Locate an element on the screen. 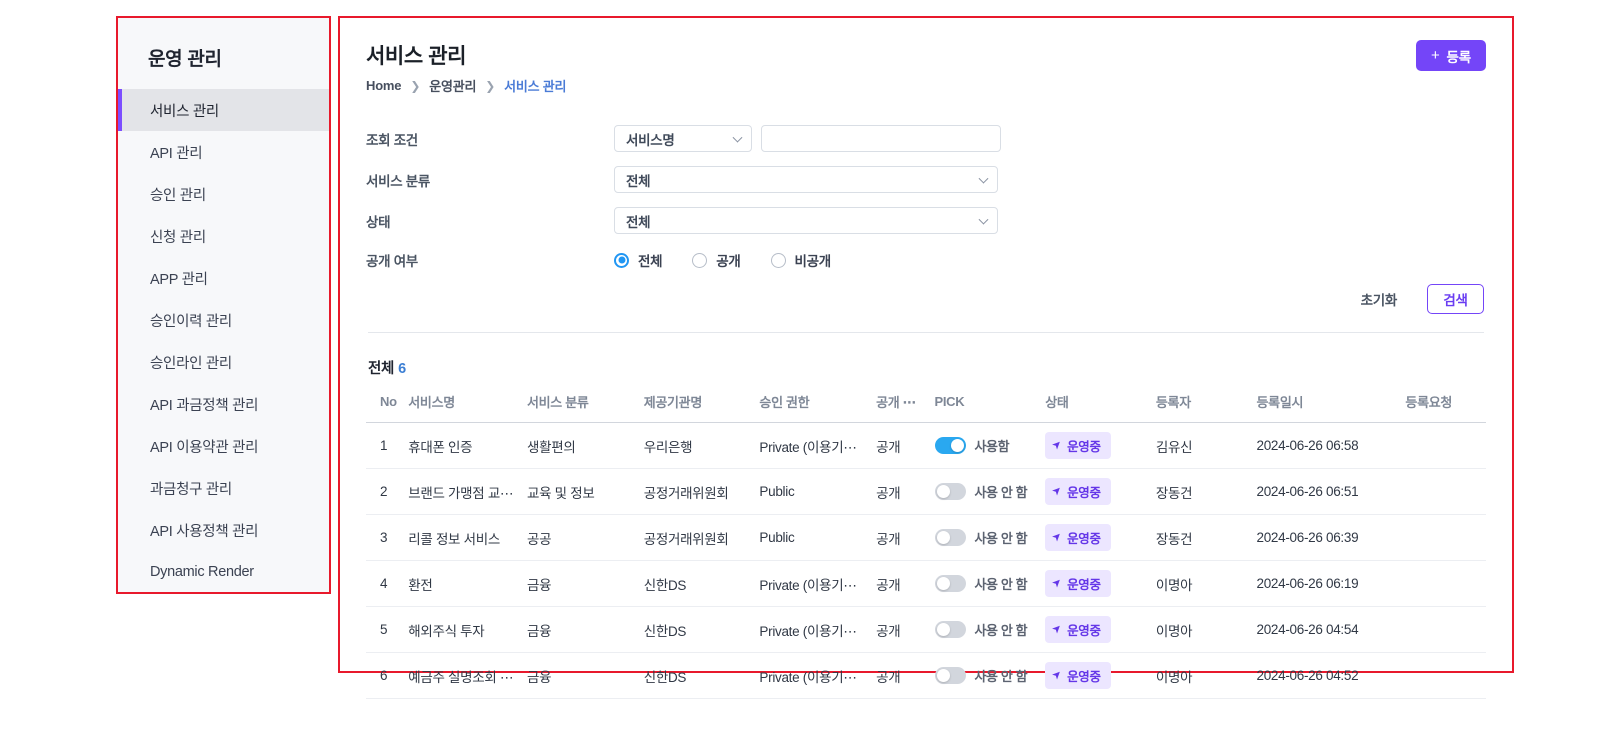  reset-button: 초기화 is located at coordinates (1379, 299).